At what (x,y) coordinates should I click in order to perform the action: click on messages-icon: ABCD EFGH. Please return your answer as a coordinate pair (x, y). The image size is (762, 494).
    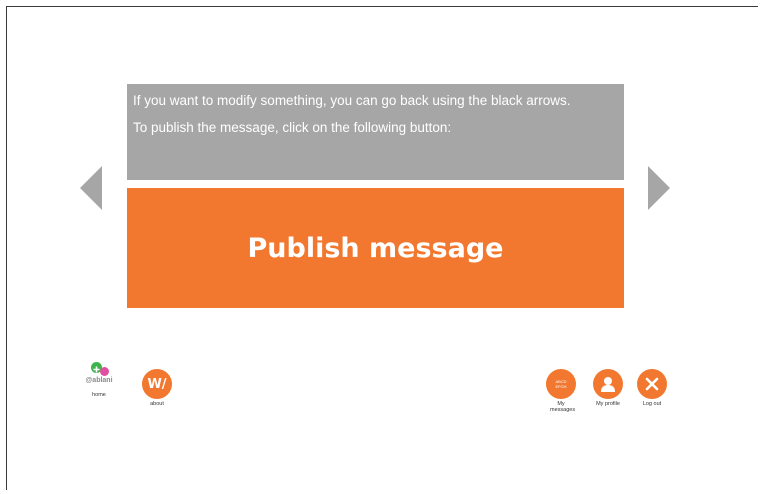
    Looking at the image, I should click on (561, 384).